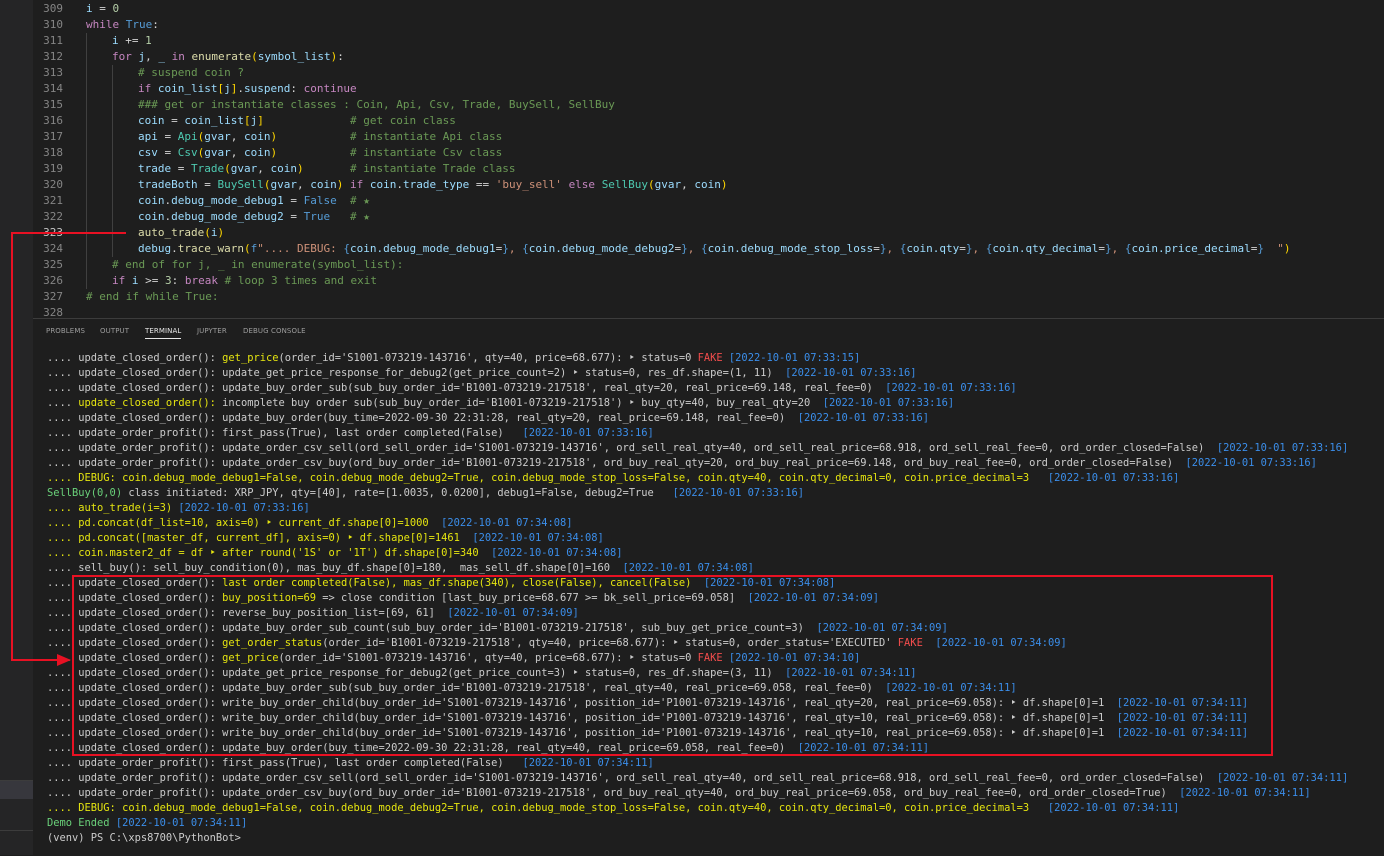 This screenshot has height=856, width=1384. What do you see at coordinates (16, 790) in the screenshot?
I see `sidebar-selected-item` at bounding box center [16, 790].